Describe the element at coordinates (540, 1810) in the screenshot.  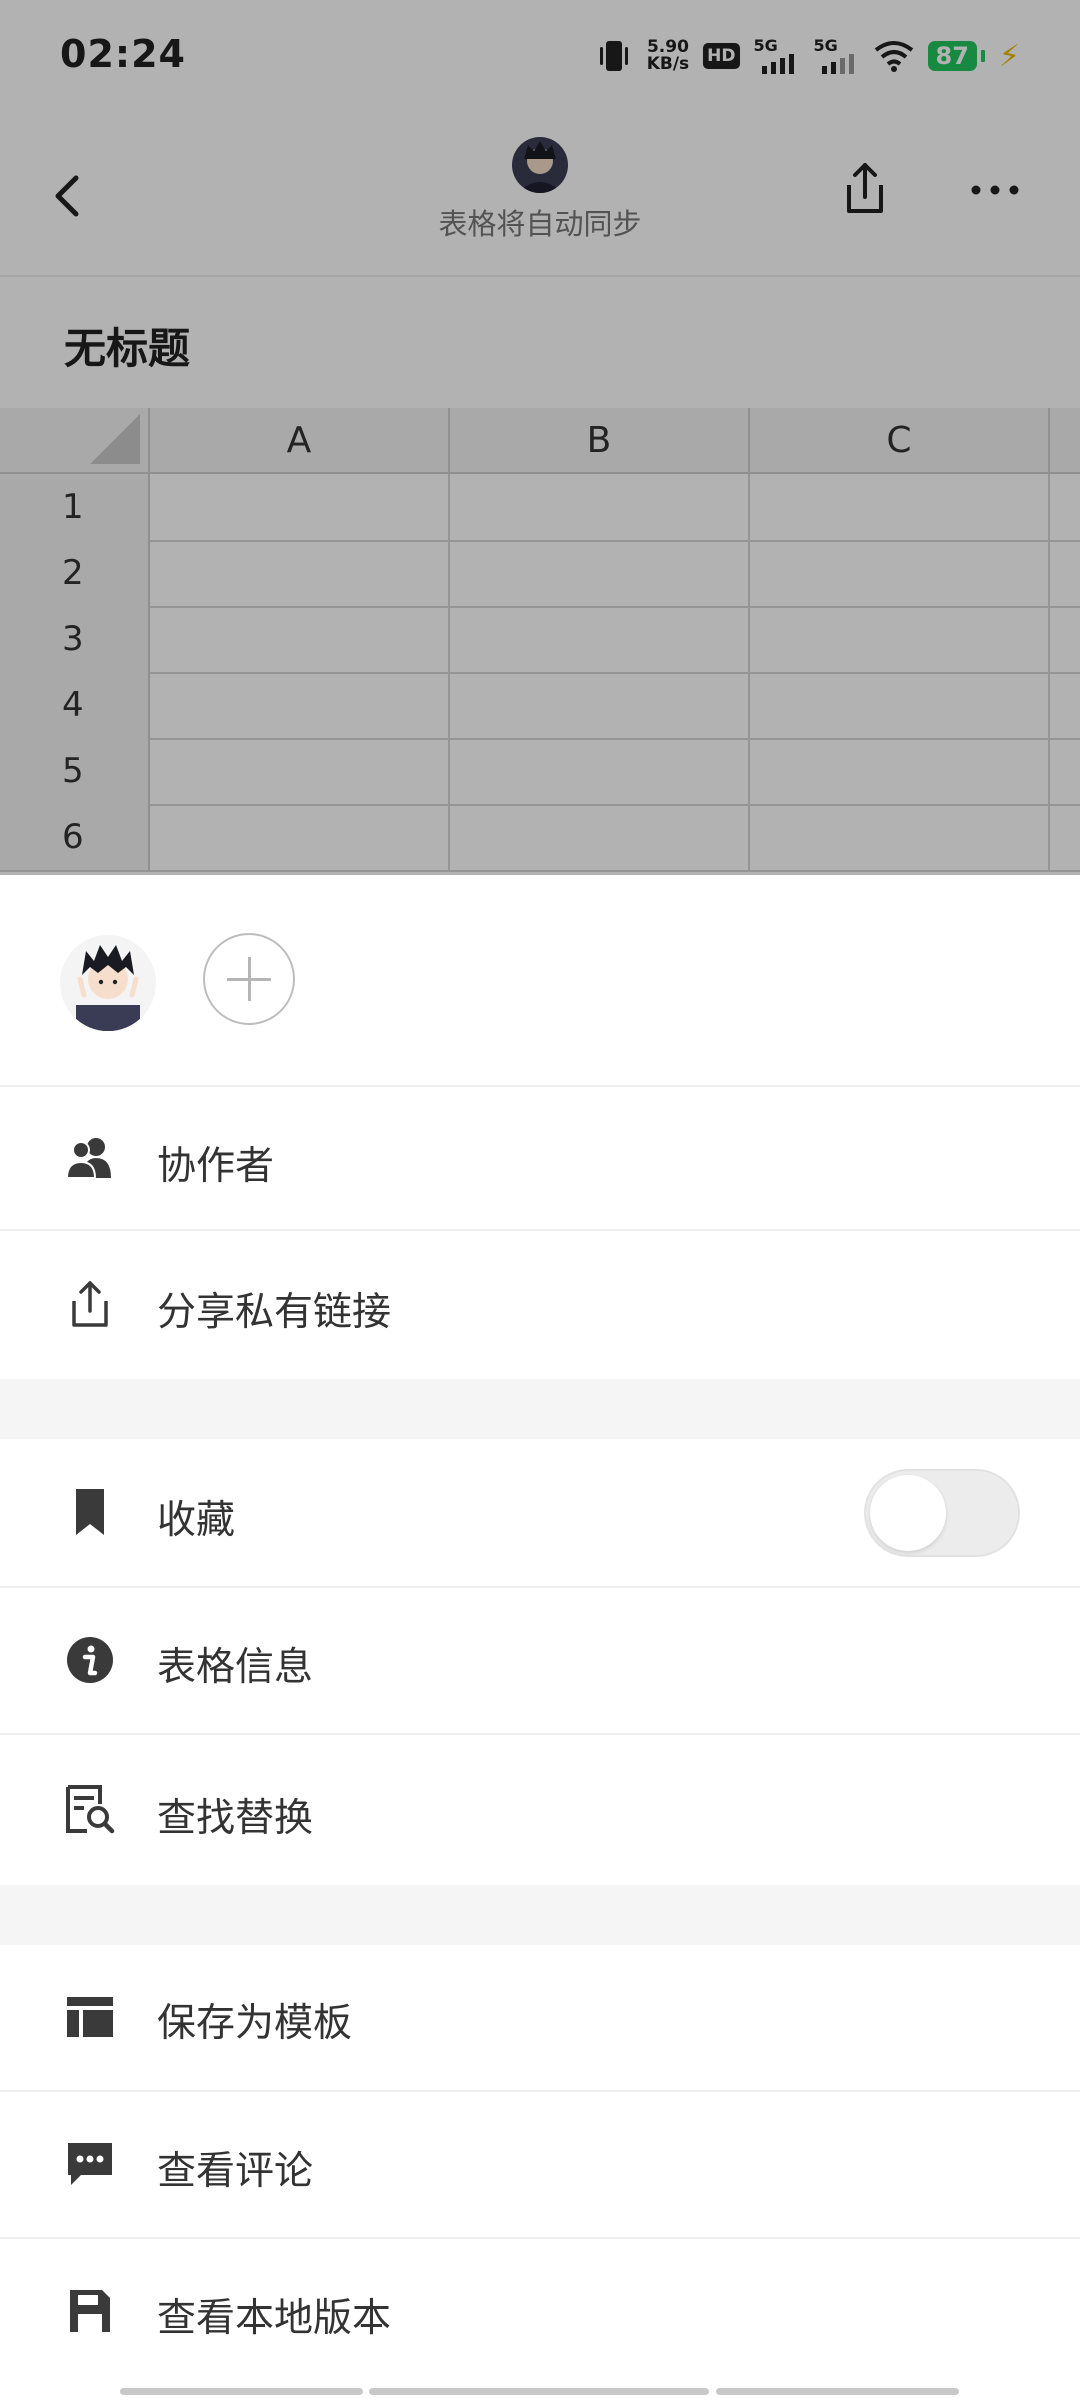
I see `menu-item-find-replace: 查找替换` at that location.